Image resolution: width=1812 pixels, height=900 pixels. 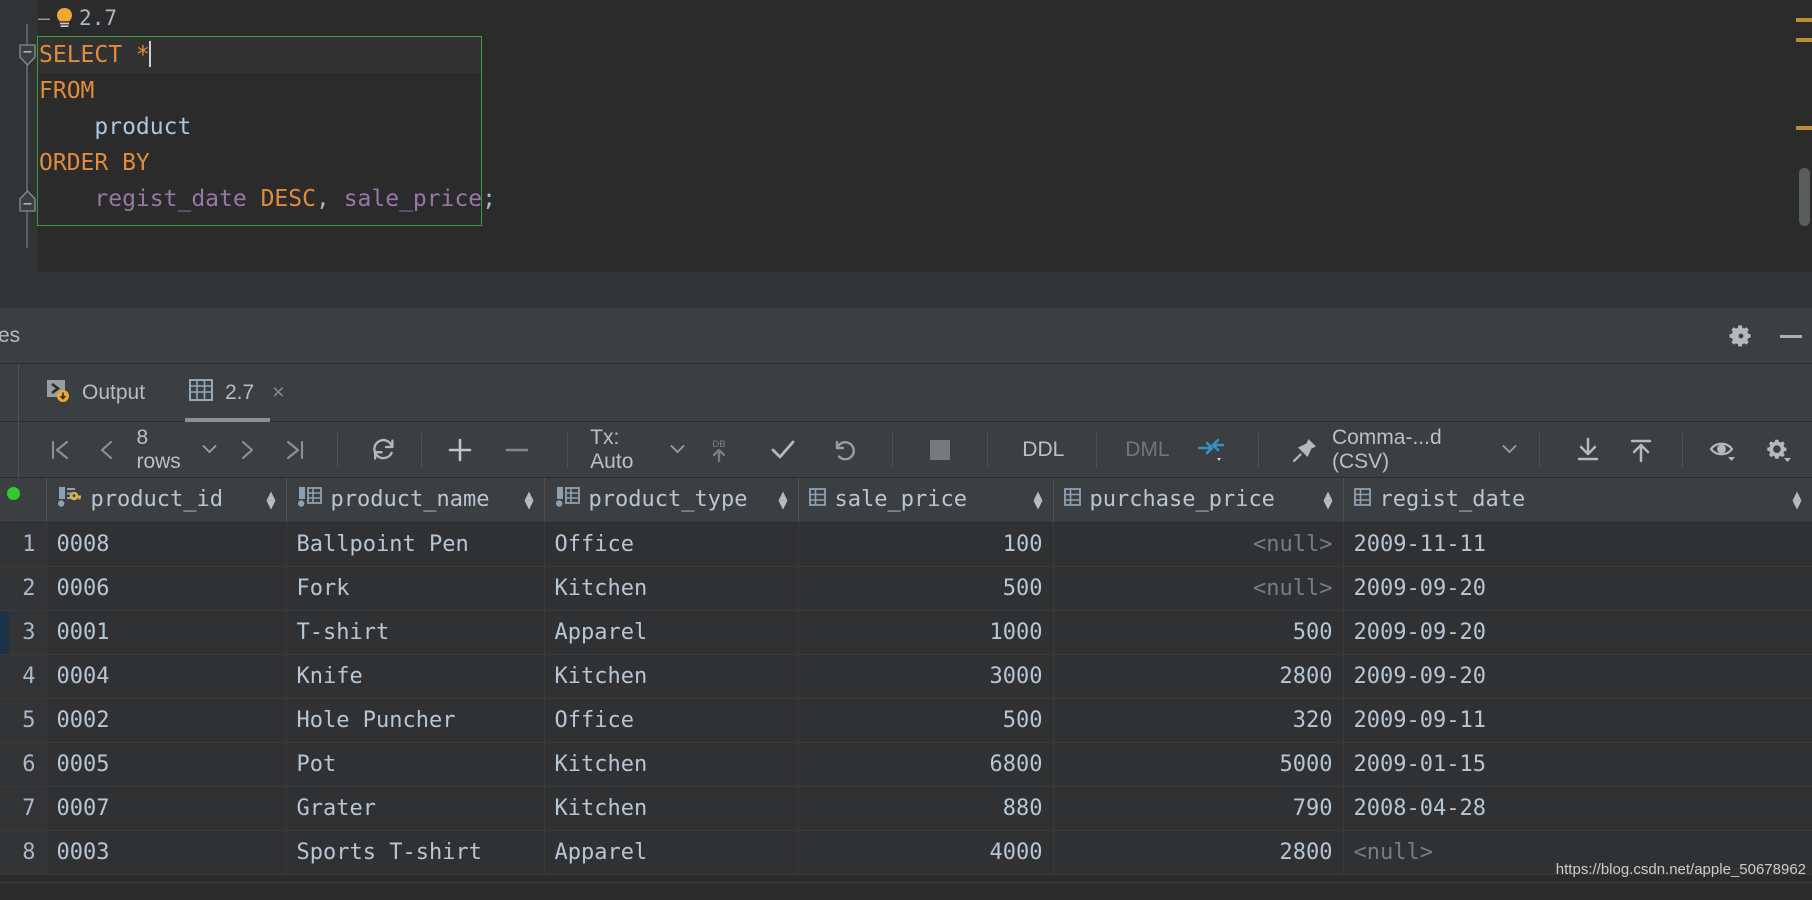 I want to click on stop-icon, so click(x=940, y=450).